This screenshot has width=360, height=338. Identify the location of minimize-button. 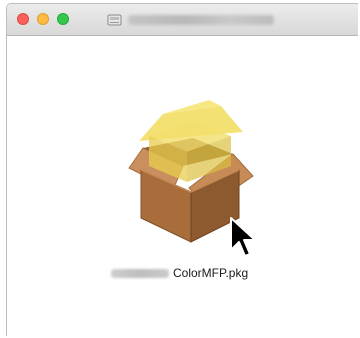
(43, 19).